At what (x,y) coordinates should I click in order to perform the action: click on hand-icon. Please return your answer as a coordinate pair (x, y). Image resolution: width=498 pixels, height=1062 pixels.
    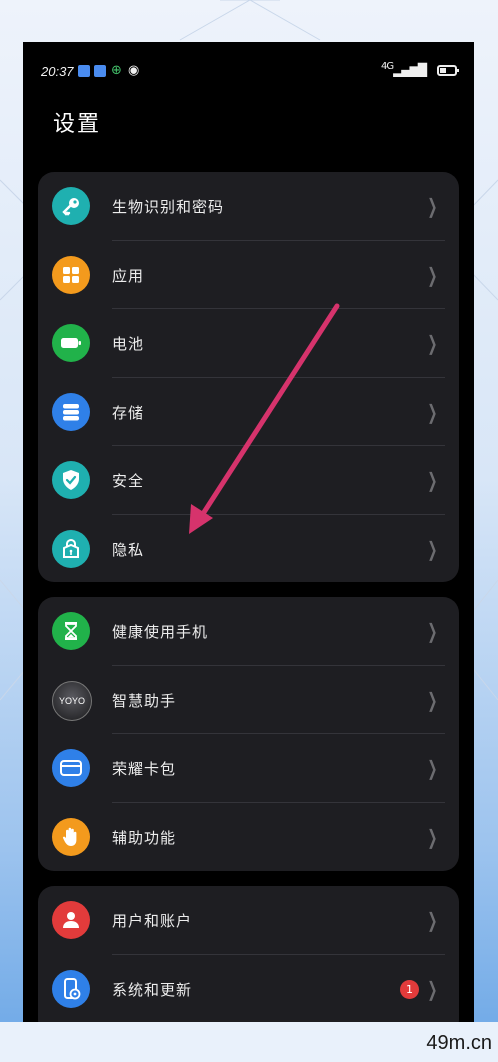
    Looking at the image, I should click on (71, 836).